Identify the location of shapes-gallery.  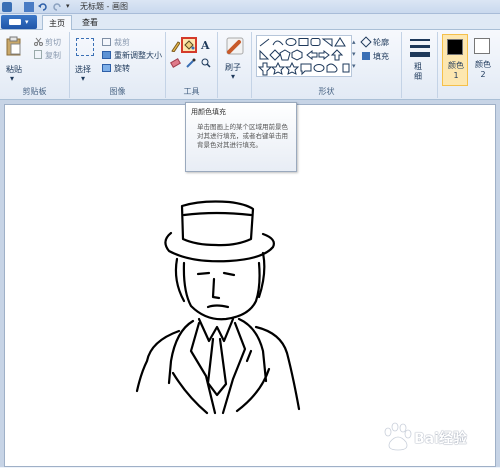
(304, 56).